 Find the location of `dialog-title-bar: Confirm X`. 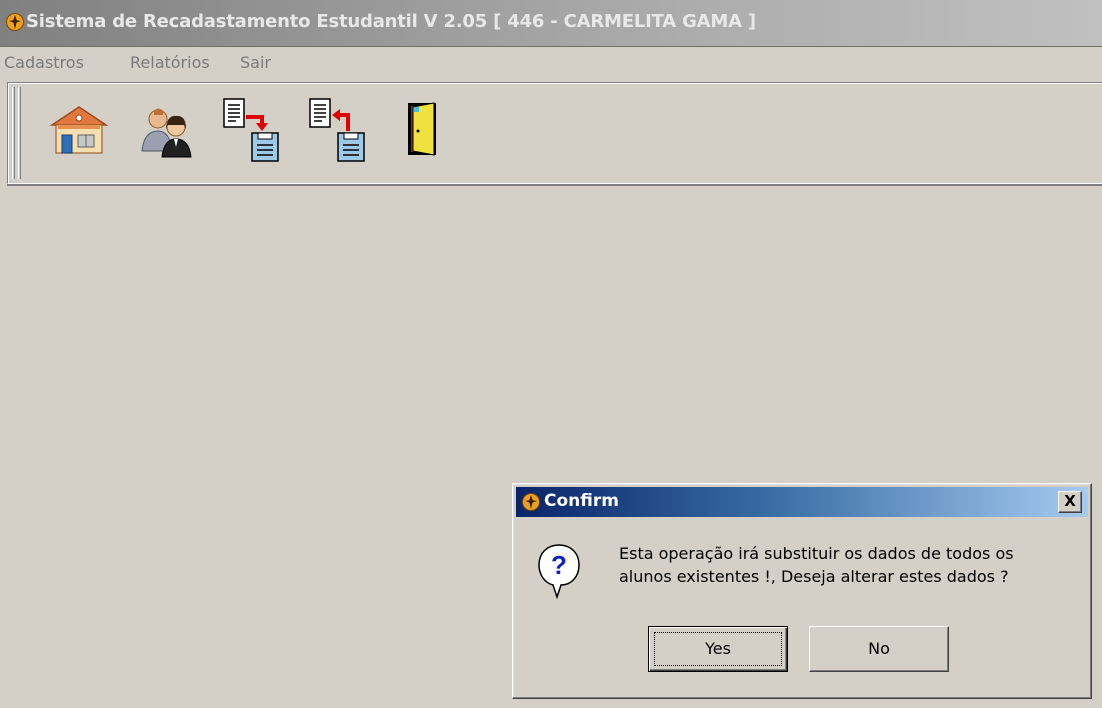

dialog-title-bar: Confirm X is located at coordinates (802, 502).